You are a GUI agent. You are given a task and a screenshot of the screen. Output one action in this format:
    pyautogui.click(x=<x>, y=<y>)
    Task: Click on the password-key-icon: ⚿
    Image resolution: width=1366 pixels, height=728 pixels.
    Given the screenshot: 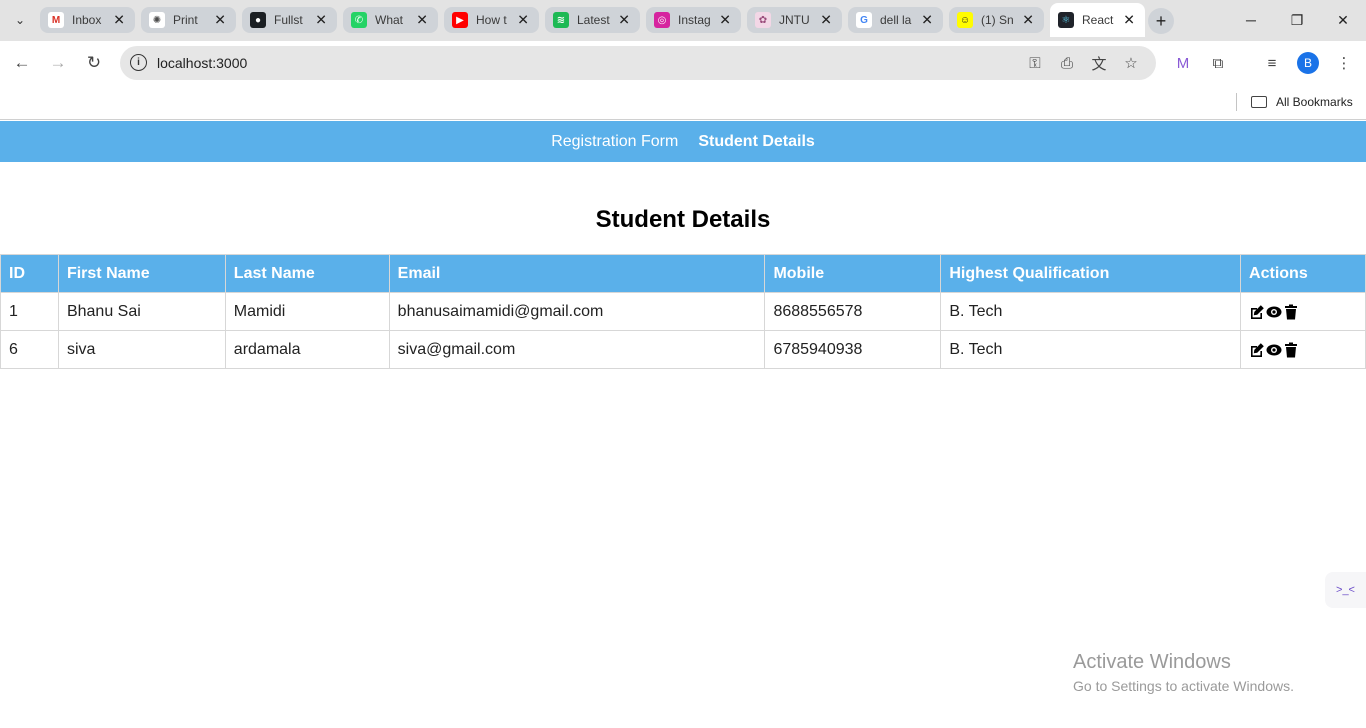 What is the action you would take?
    pyautogui.click(x=1035, y=63)
    